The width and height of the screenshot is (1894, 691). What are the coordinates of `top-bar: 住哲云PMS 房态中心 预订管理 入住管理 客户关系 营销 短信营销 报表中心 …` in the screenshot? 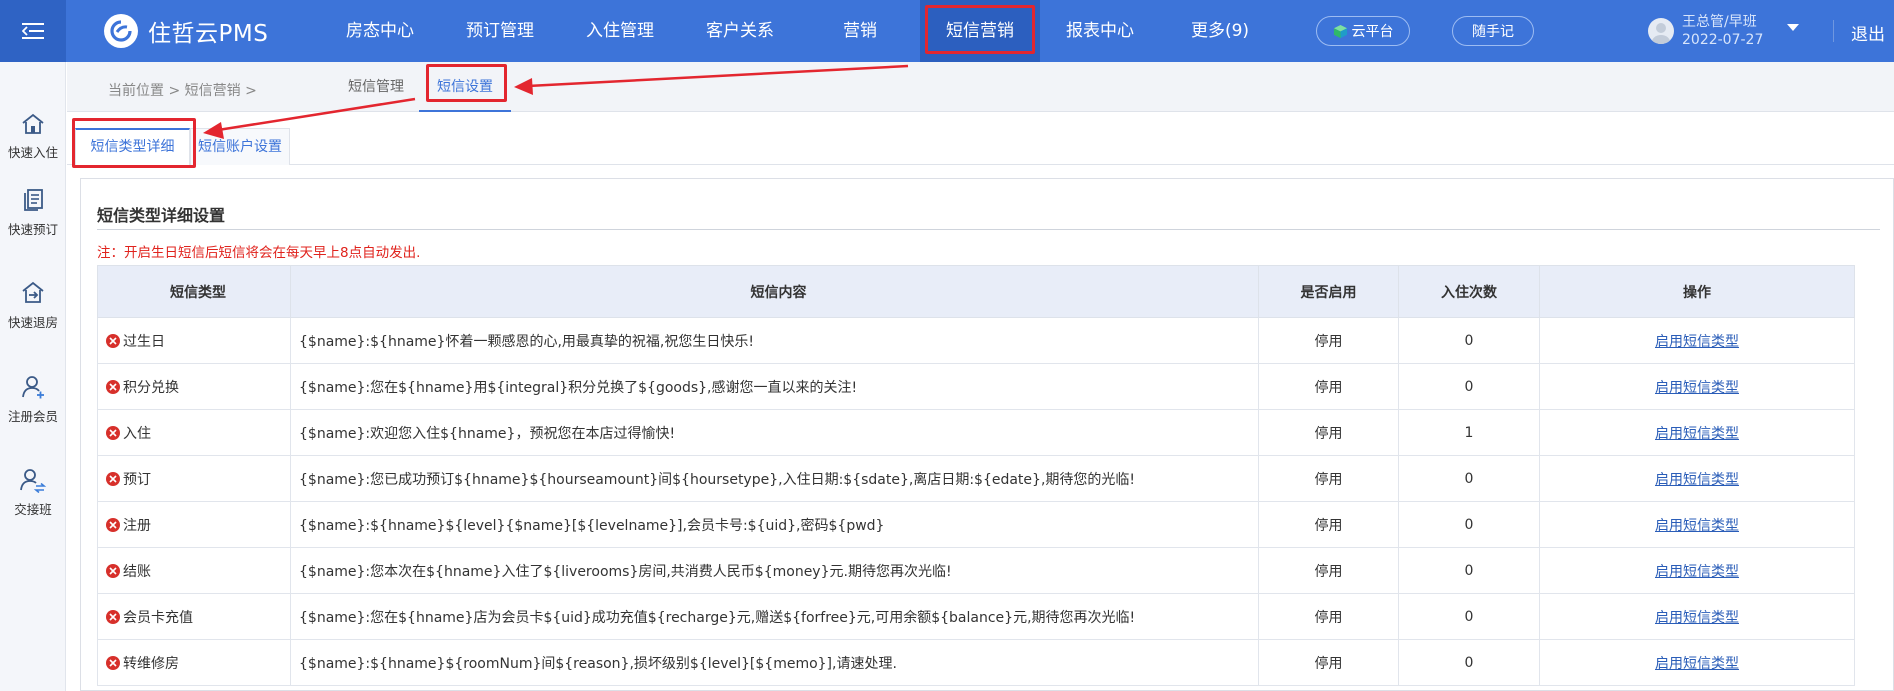 It's located at (947, 31).